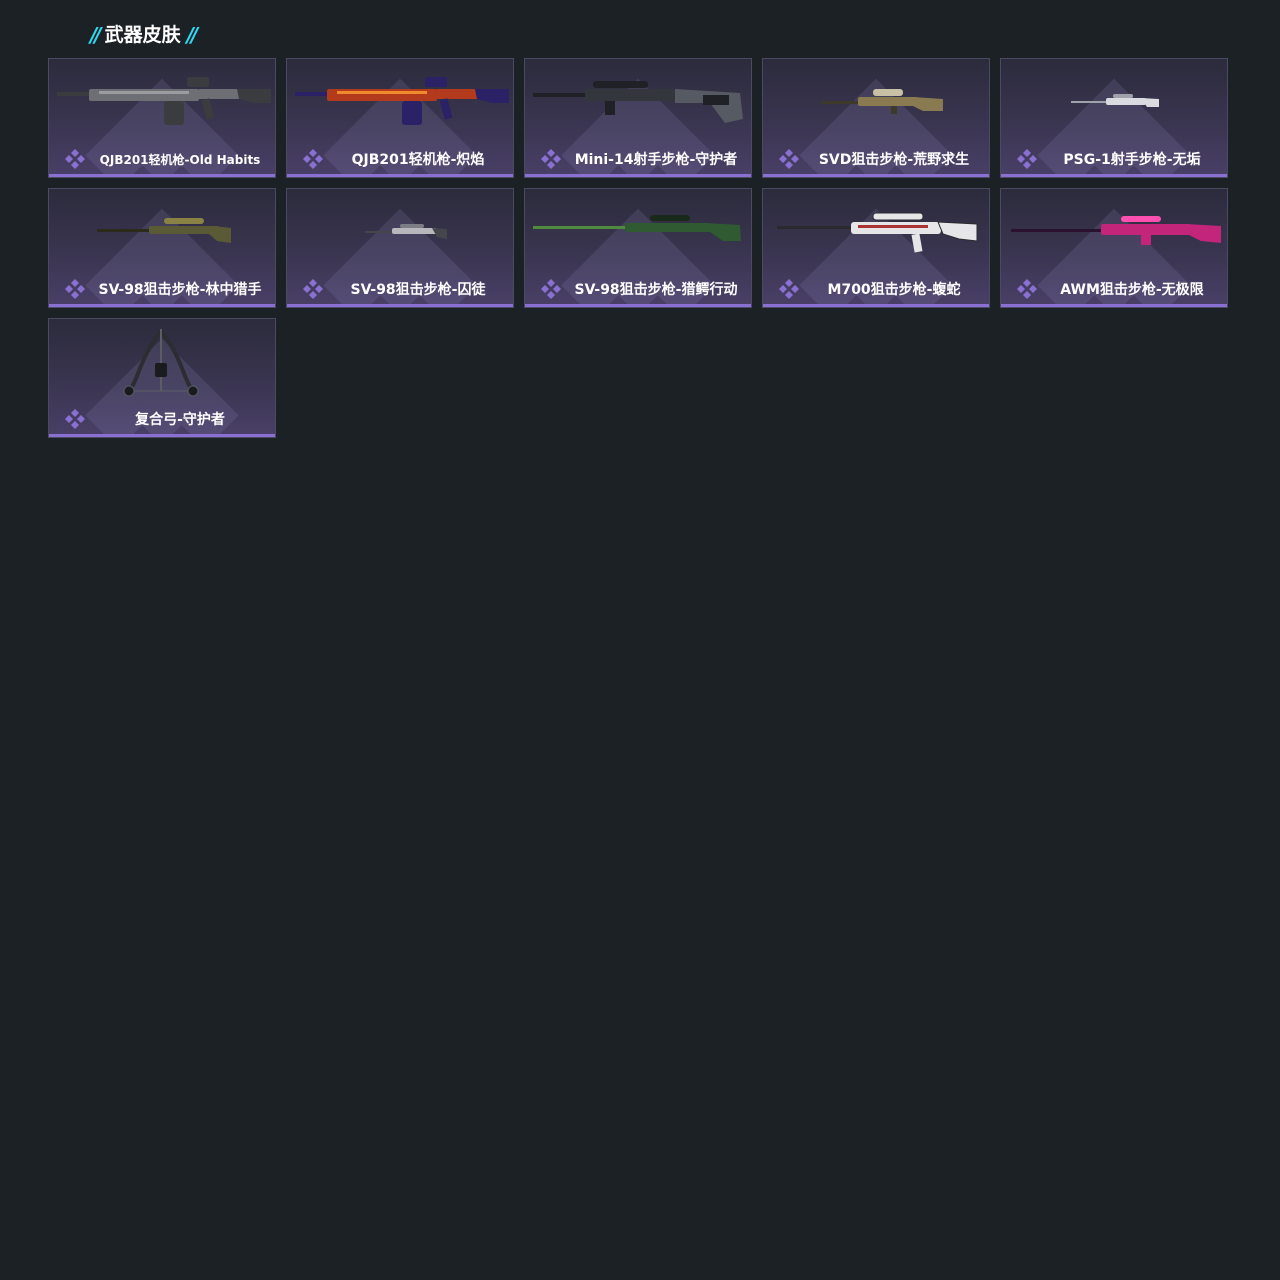 This screenshot has height=1280, width=1280. I want to click on section-header: // 武器皮肤 //, so click(144, 35).